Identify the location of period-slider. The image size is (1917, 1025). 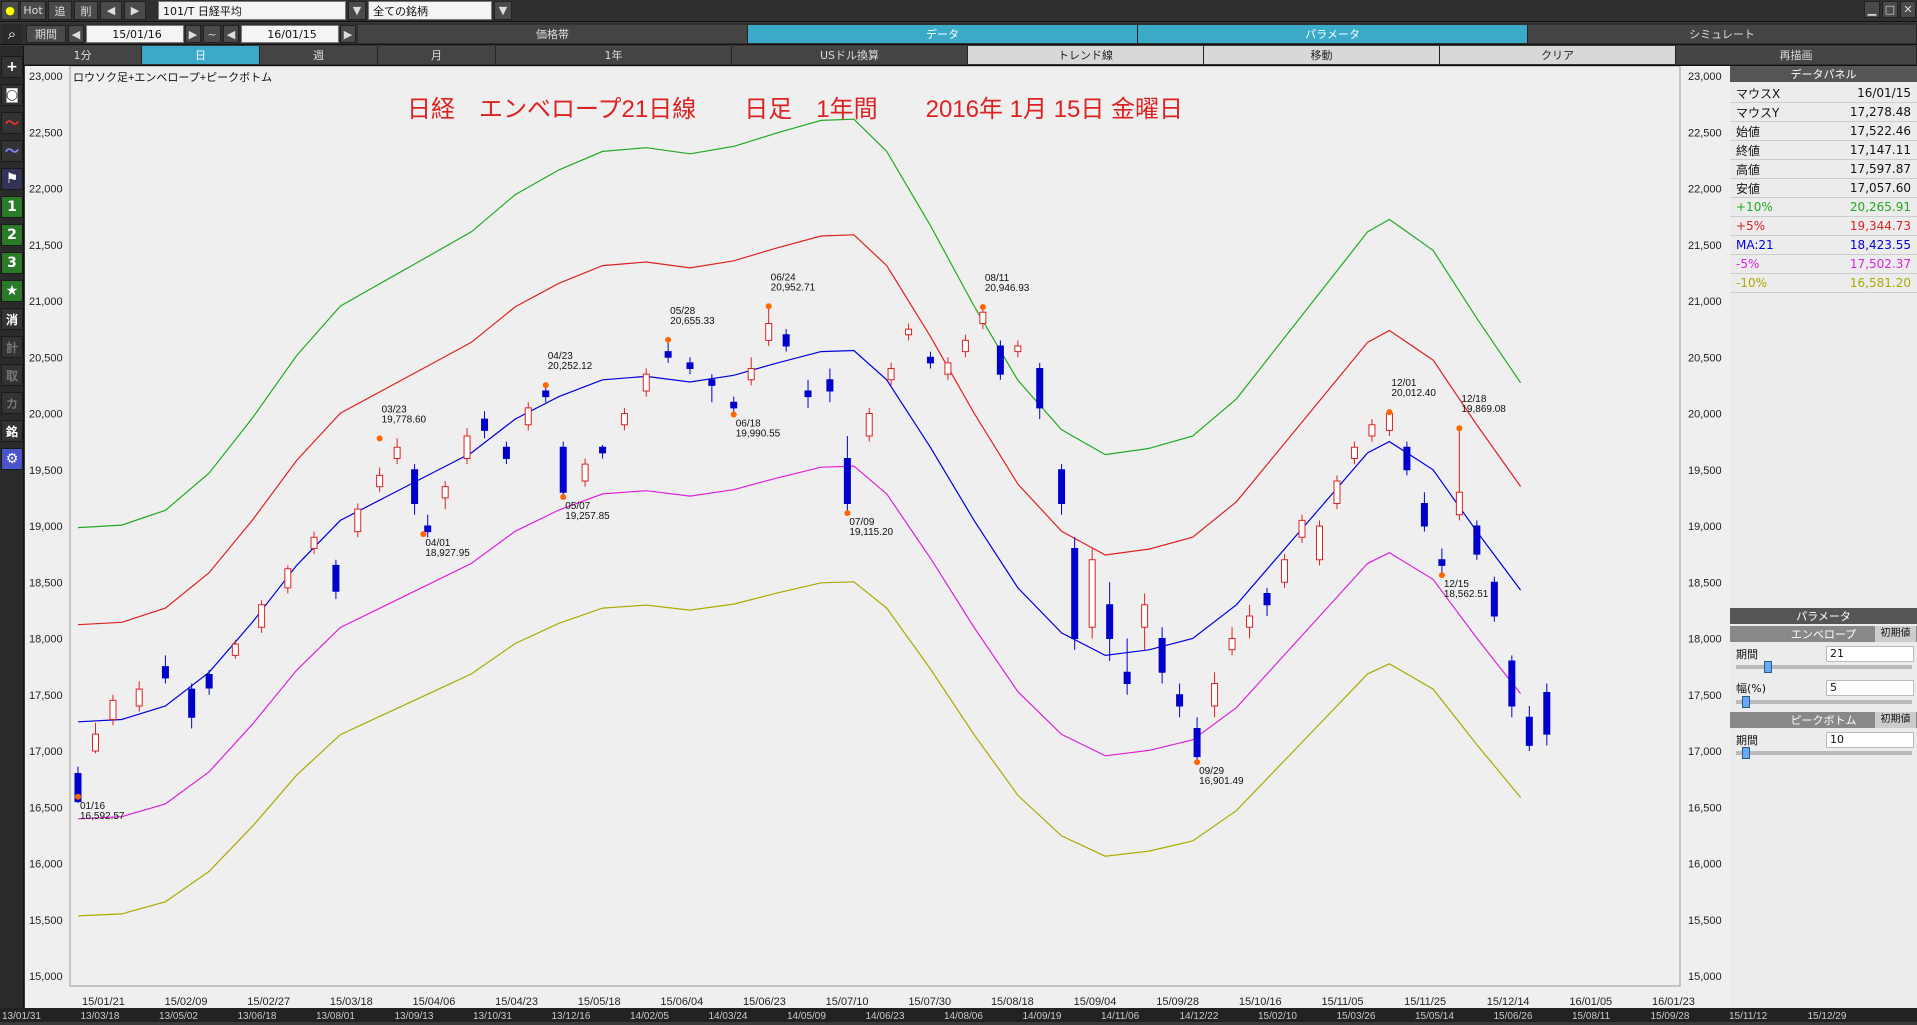
(1824, 667).